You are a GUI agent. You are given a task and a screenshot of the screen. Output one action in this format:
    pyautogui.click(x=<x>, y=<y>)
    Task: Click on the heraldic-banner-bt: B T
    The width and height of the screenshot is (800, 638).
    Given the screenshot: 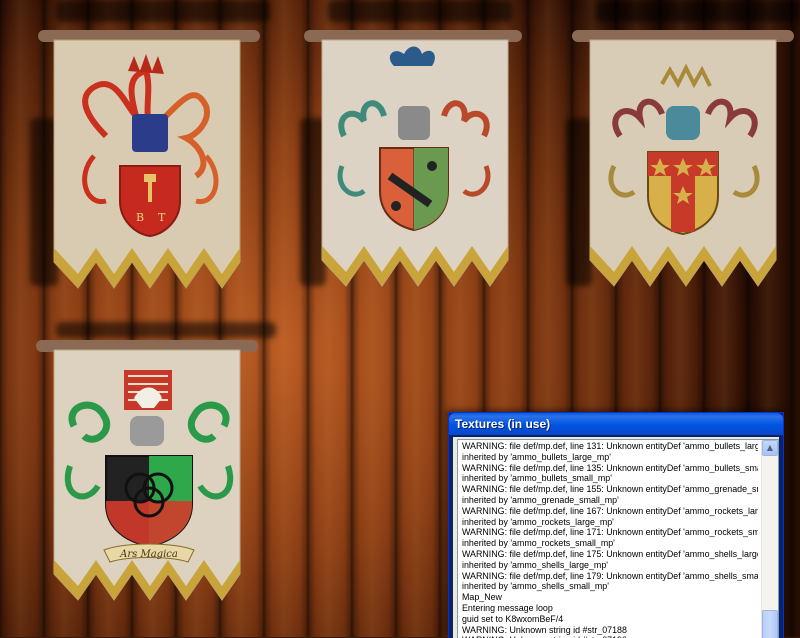 What is the action you would take?
    pyautogui.click(x=149, y=163)
    